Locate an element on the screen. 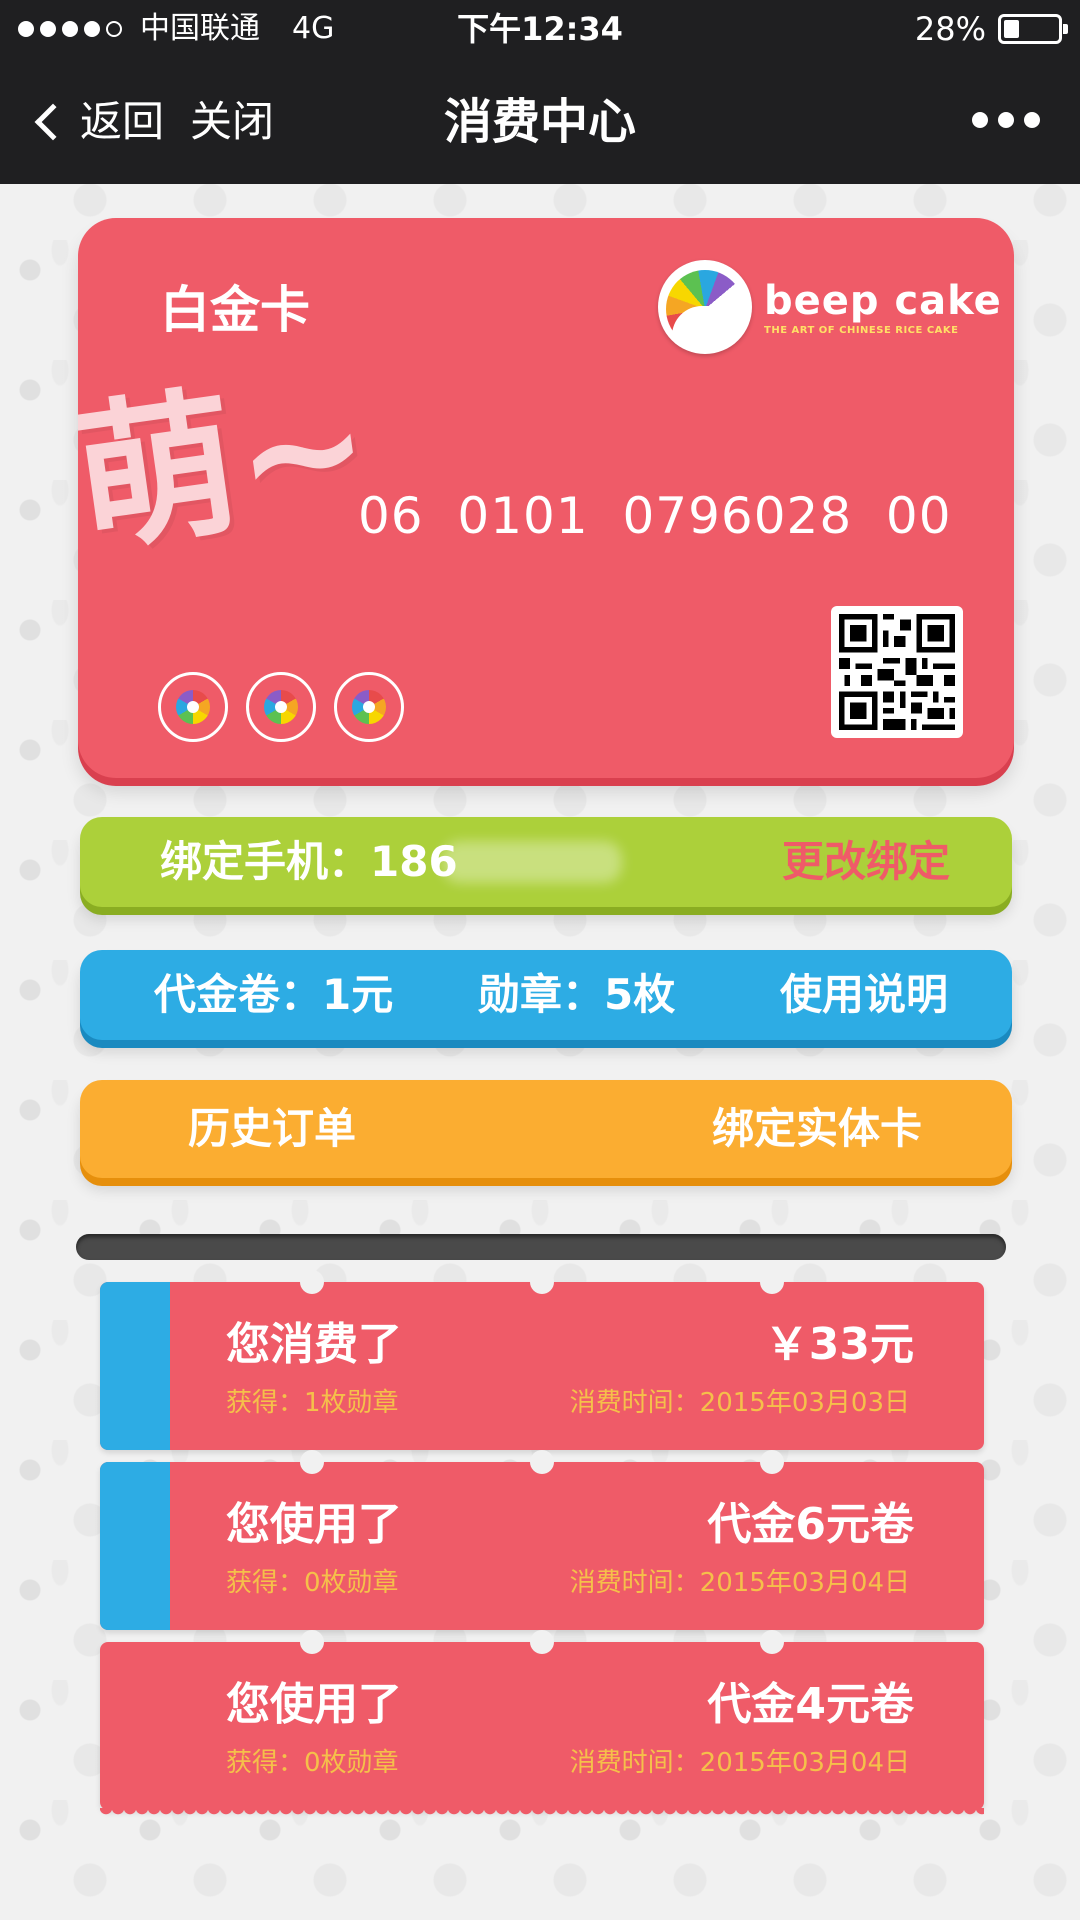  bound-phone-label: 绑定手机：186 is located at coordinates (309, 861).